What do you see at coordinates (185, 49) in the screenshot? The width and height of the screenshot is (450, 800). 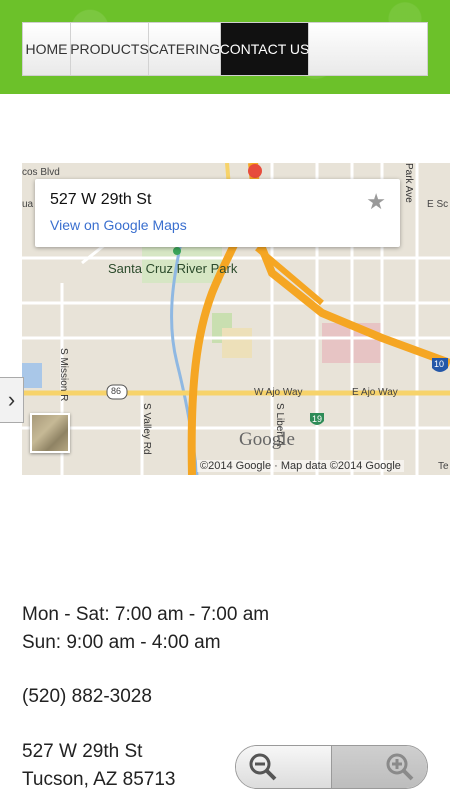 I see `nav-catering: CATERING` at bounding box center [185, 49].